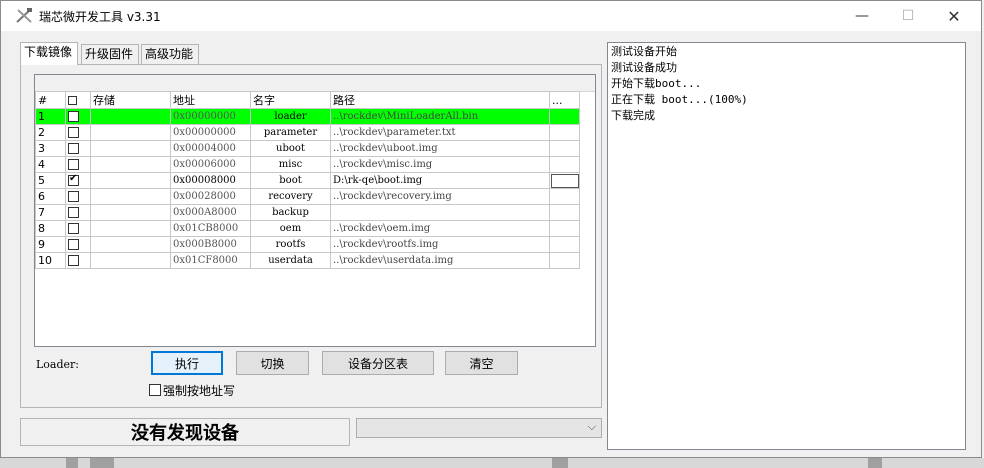 Image resolution: width=984 pixels, height=468 pixels. Describe the element at coordinates (491, 16) in the screenshot. I see `title-bar: 瑞芯微开发工具 v3.31 — ☐ ✕` at that location.